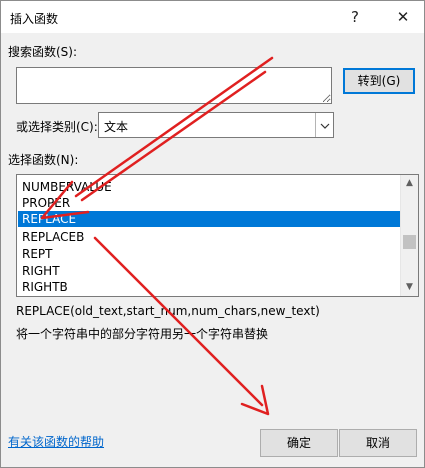  I want to click on list-item: PROPER, so click(210, 203).